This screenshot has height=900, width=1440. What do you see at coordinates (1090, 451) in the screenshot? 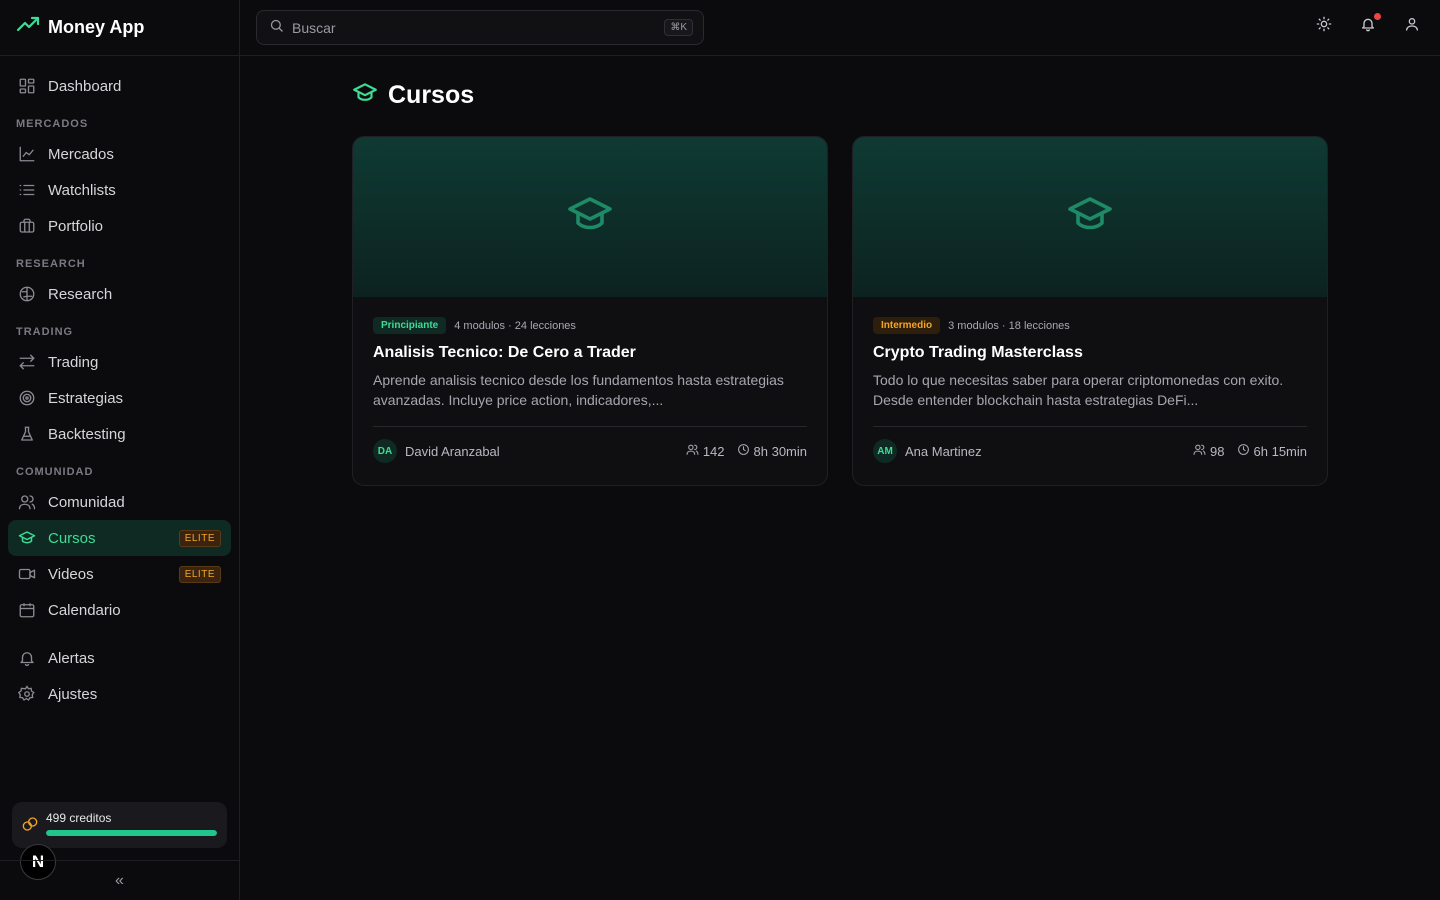
I see `course-footer: AM Ana Martinez 98 6h 15min` at bounding box center [1090, 451].